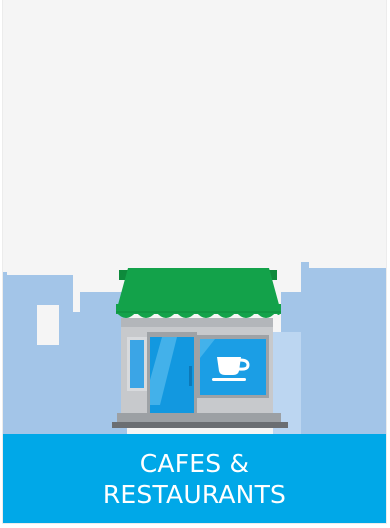  I want to click on category-title-line-1: CAFES &, so click(194, 463).